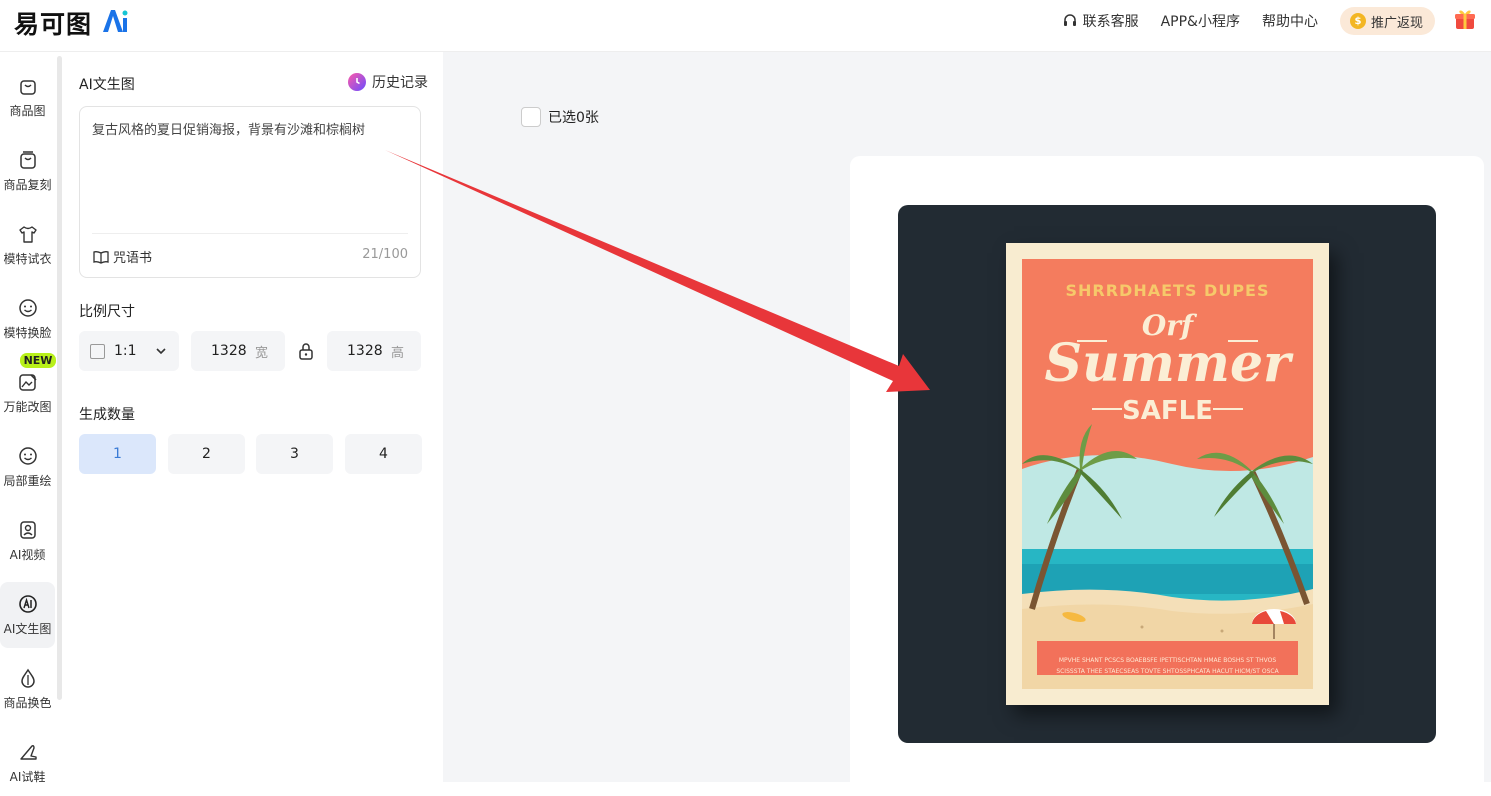  What do you see at coordinates (27, 332) in the screenshot?
I see `sidebar-item-label: 模特换脸` at bounding box center [27, 332].